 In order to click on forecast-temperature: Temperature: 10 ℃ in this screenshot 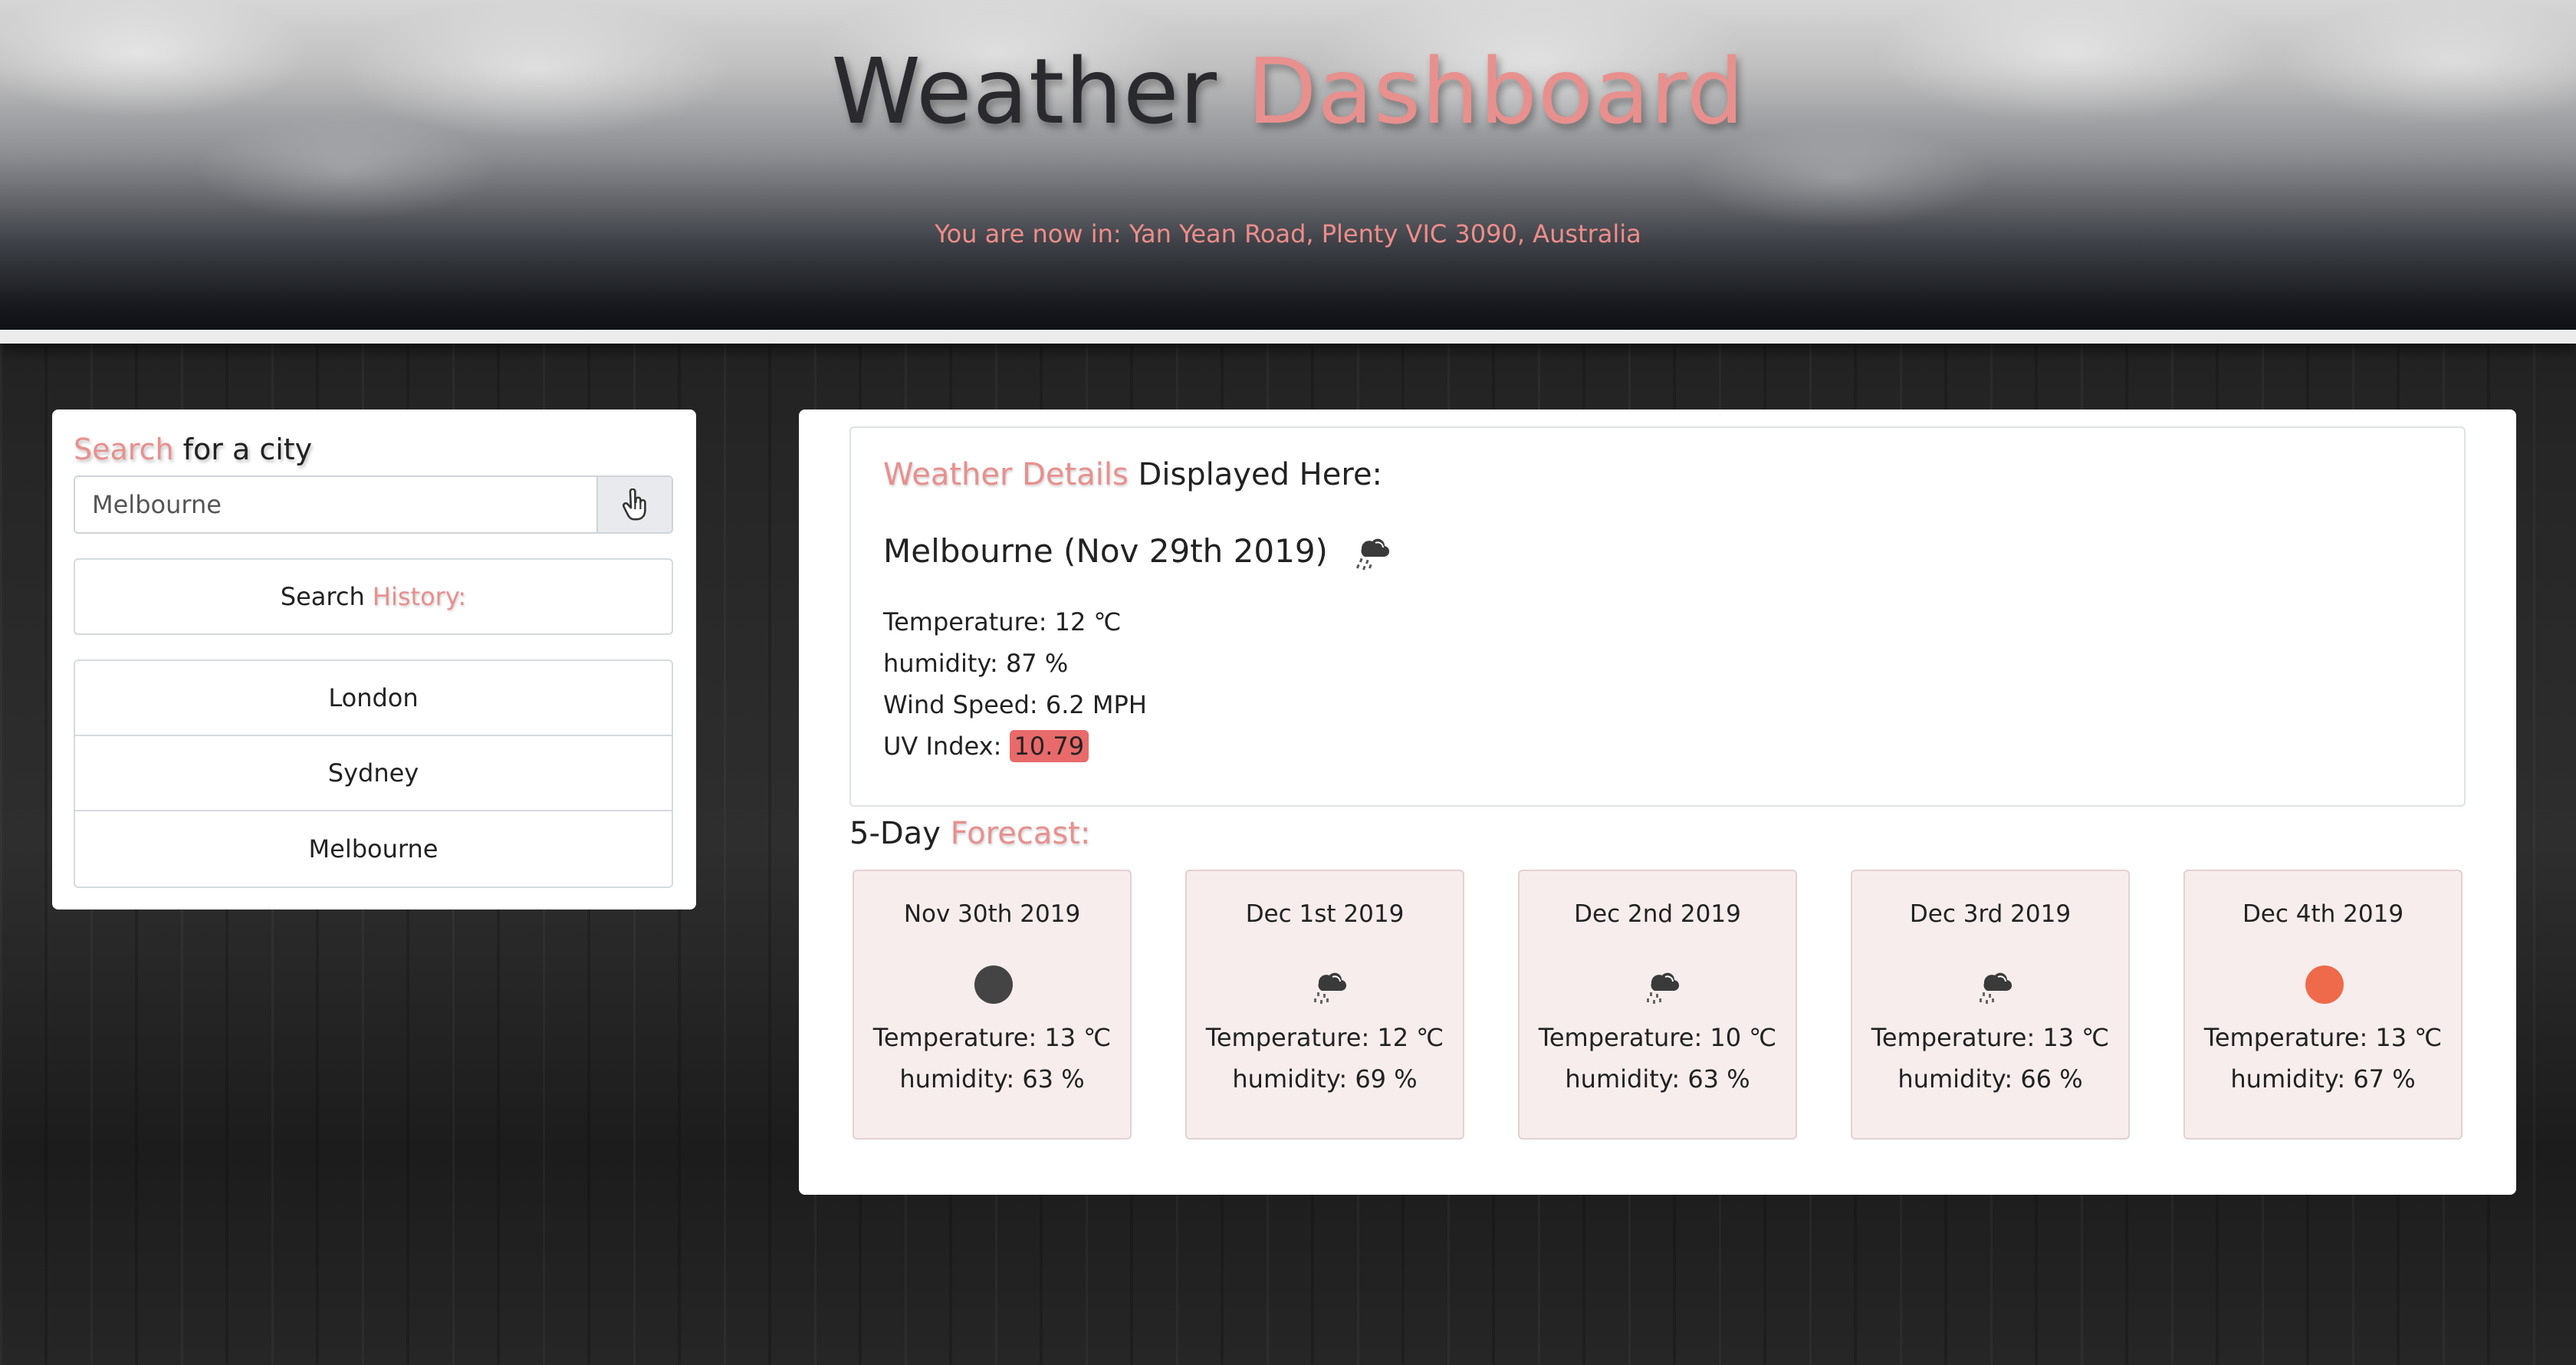, I will do `click(1658, 1038)`.